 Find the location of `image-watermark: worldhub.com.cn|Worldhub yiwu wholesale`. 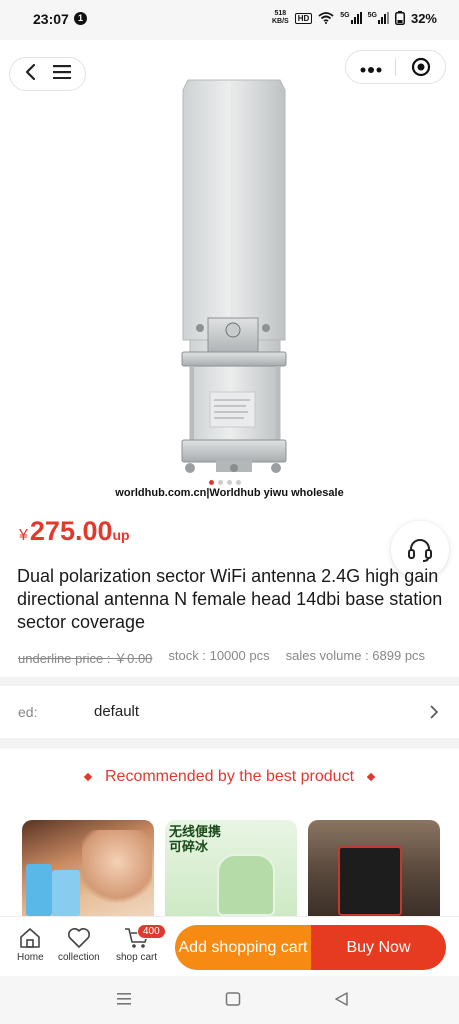

image-watermark: worldhub.com.cn|Worldhub yiwu wholesale is located at coordinates (229, 493).